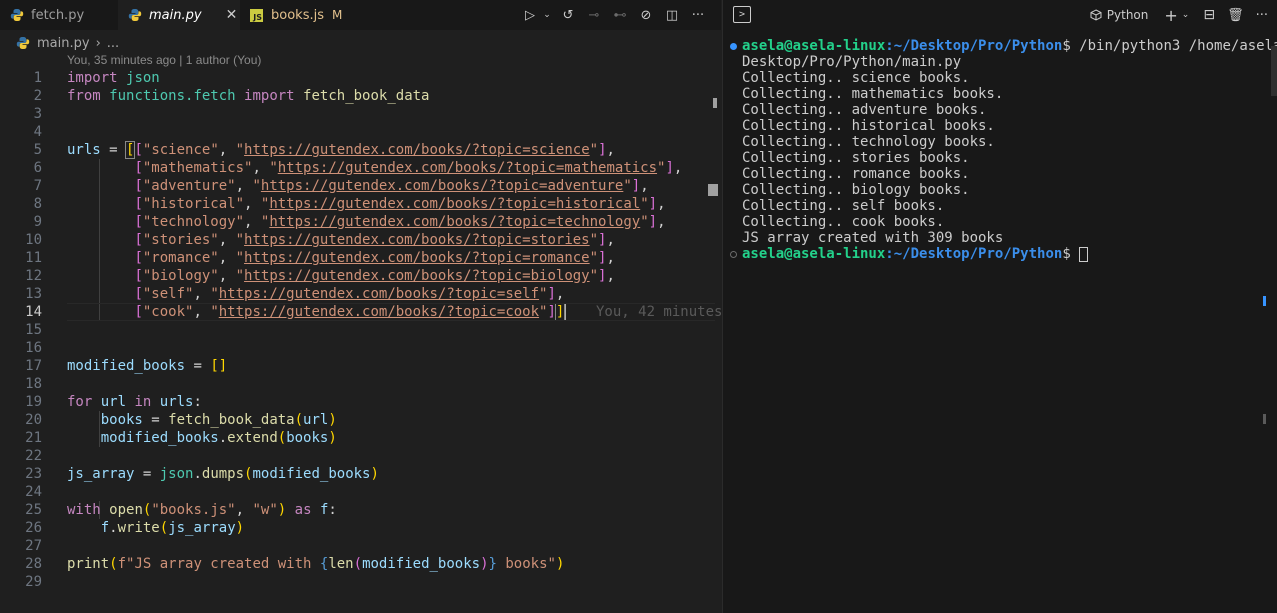  I want to click on code-line: 22, so click(360, 456).